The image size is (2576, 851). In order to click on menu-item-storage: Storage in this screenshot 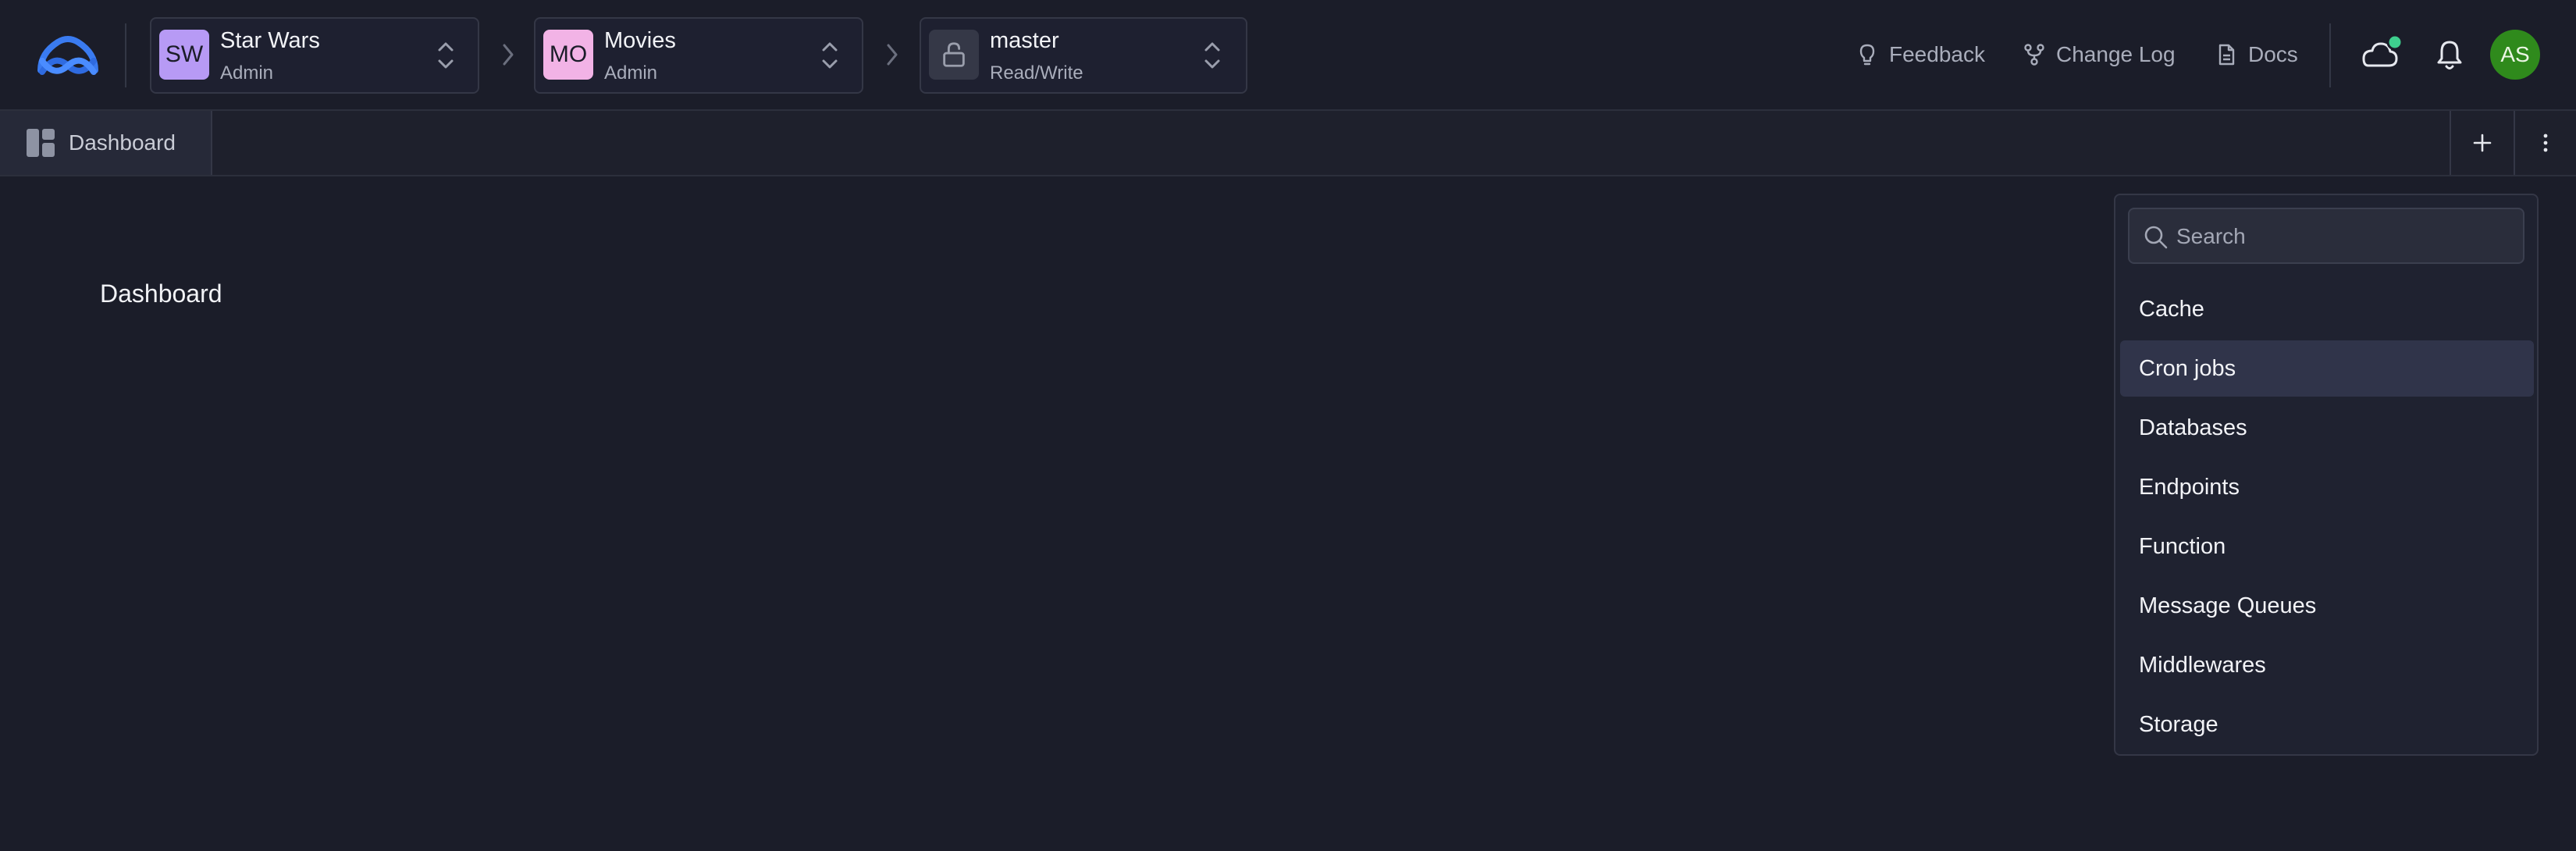, I will do `click(2327, 724)`.